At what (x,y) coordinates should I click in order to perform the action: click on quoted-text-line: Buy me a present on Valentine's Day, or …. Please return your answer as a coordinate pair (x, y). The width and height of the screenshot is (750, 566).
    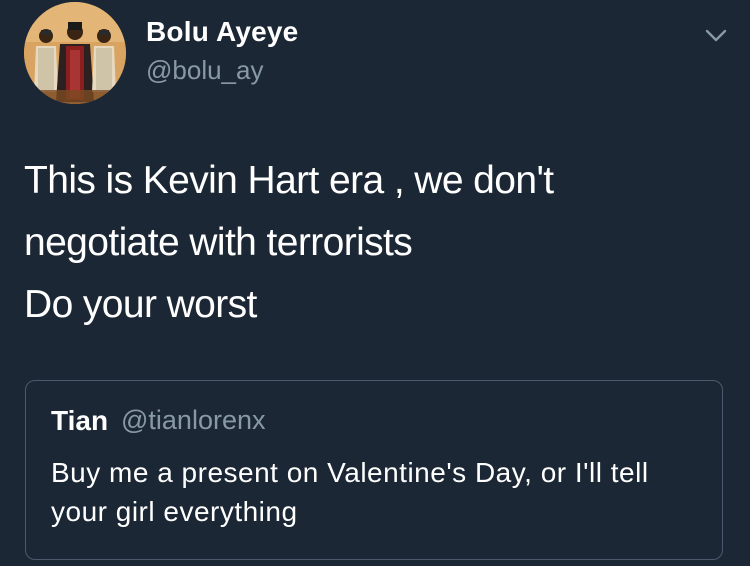
    Looking at the image, I should click on (350, 472).